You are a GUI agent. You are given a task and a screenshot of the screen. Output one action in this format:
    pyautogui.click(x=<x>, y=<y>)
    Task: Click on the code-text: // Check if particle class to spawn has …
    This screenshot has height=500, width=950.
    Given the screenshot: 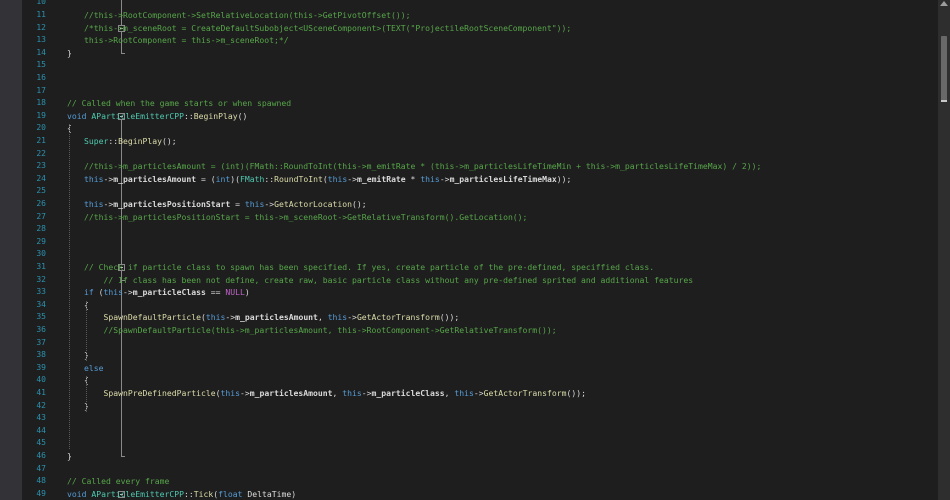 What is the action you would take?
    pyautogui.click(x=369, y=267)
    